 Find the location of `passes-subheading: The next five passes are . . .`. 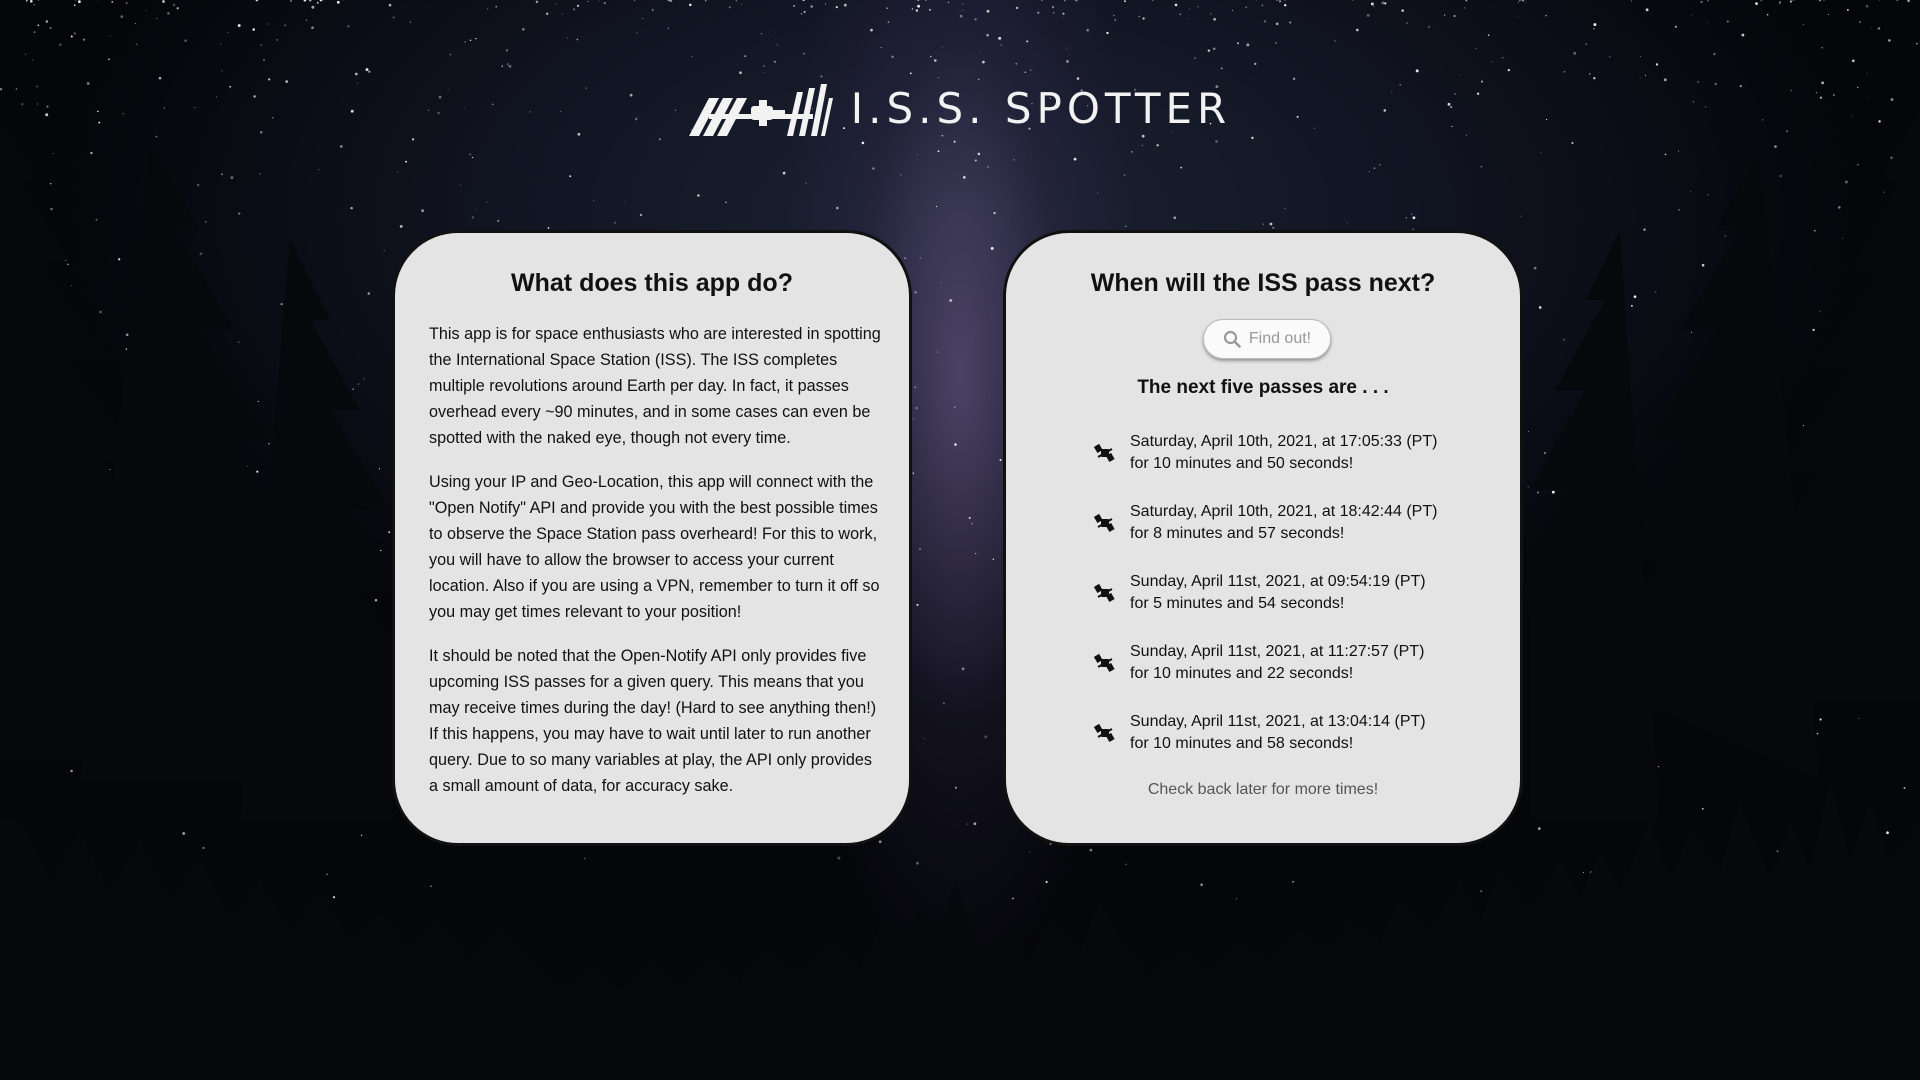

passes-subheading: The next five passes are . . . is located at coordinates (1263, 387).